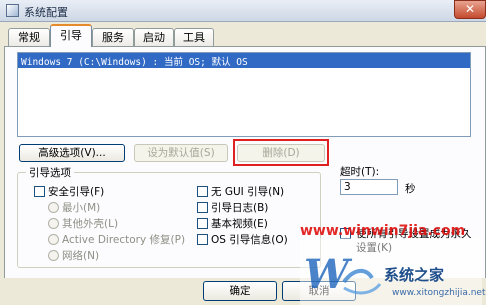 This screenshot has height=305, width=486. Describe the element at coordinates (46, 12) in the screenshot. I see `window-title: 系统配置` at that location.